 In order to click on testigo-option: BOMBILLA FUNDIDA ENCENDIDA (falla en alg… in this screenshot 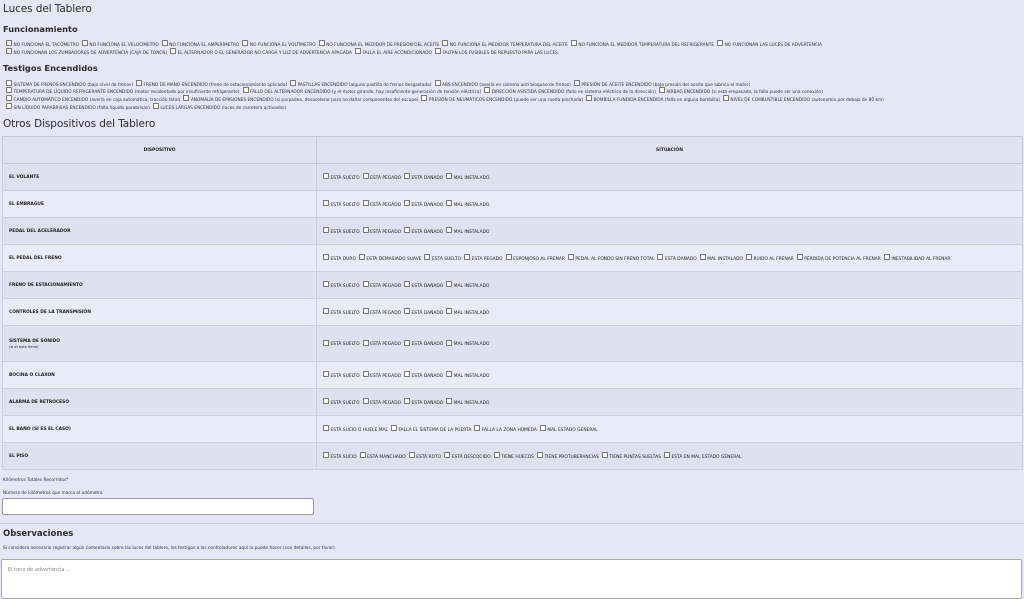, I will do `click(653, 99)`.